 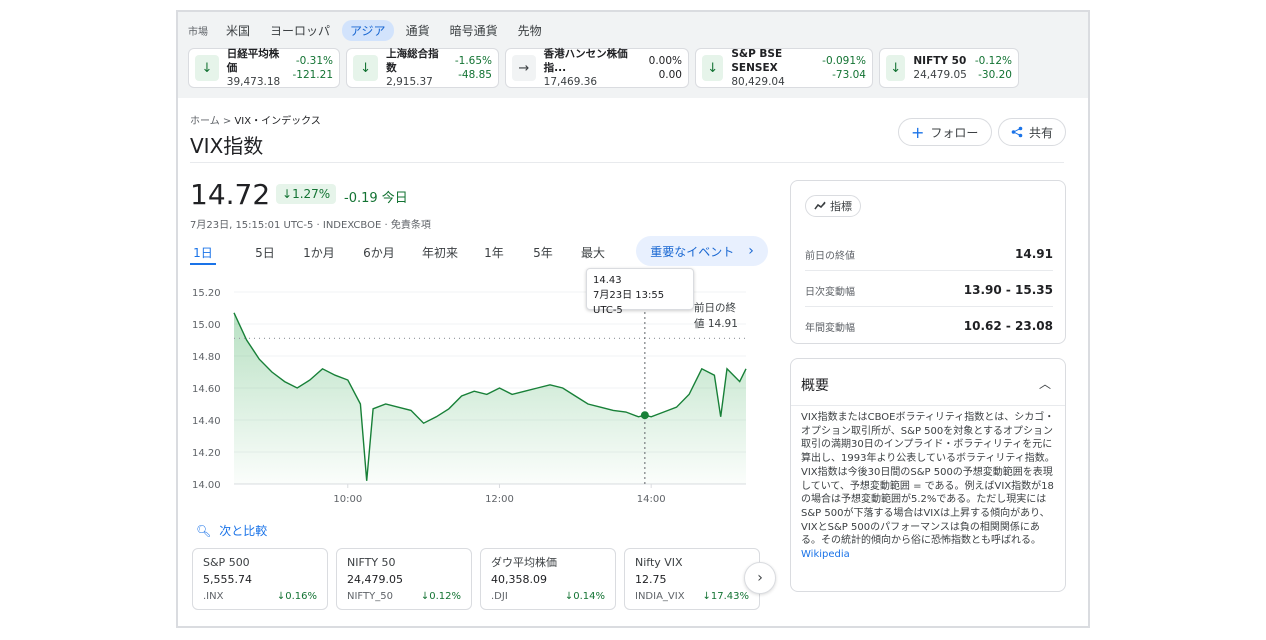 I want to click on tab-us: 米国, so click(x=238, y=30).